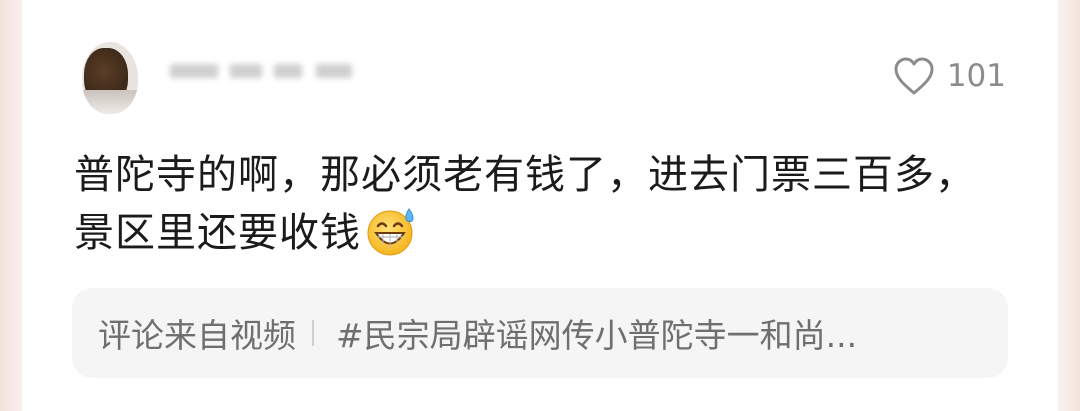  I want to click on background-edge-right, so click(1069, 205).